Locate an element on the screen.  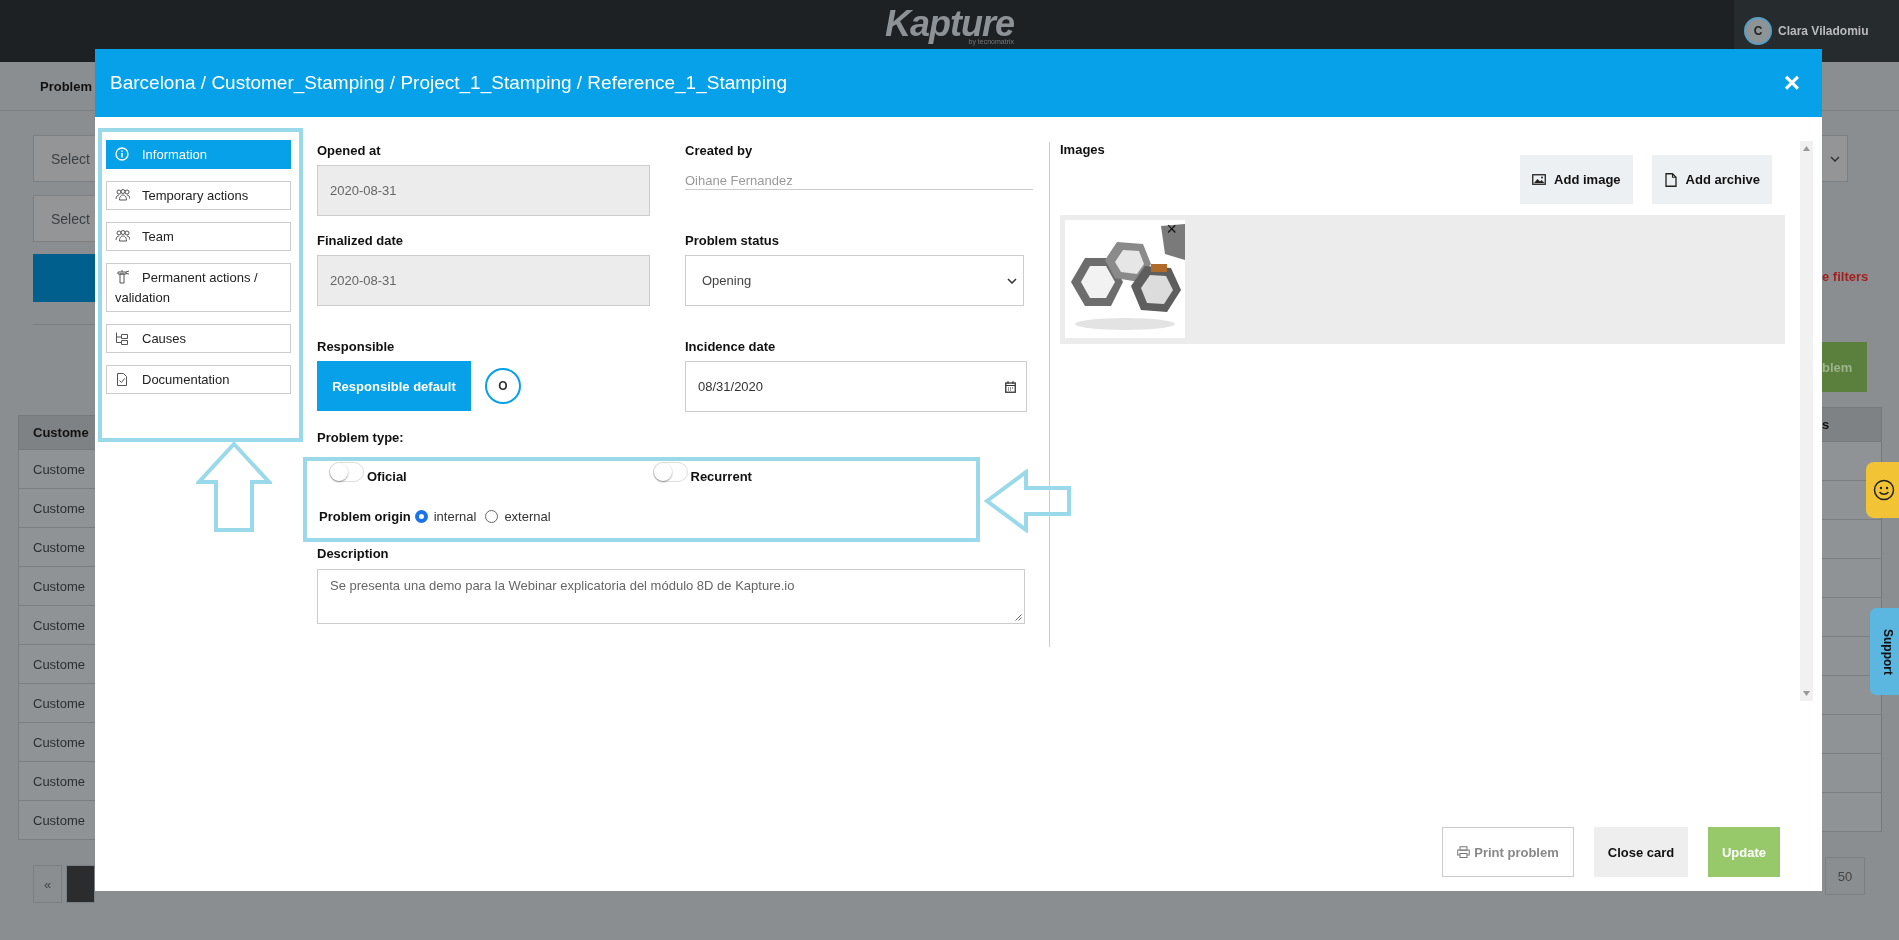
add-archive-button: Add archive is located at coordinates (1711, 179).